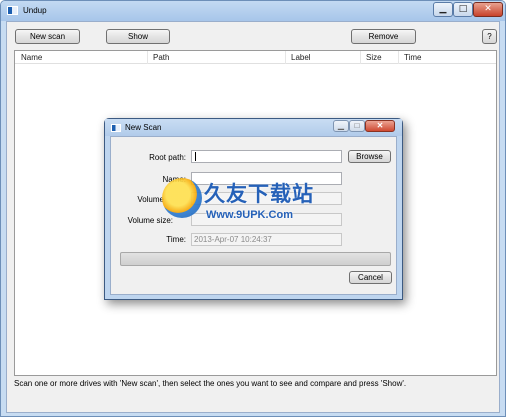 This screenshot has height=417, width=506. I want to click on close-button: ✕, so click(488, 9).